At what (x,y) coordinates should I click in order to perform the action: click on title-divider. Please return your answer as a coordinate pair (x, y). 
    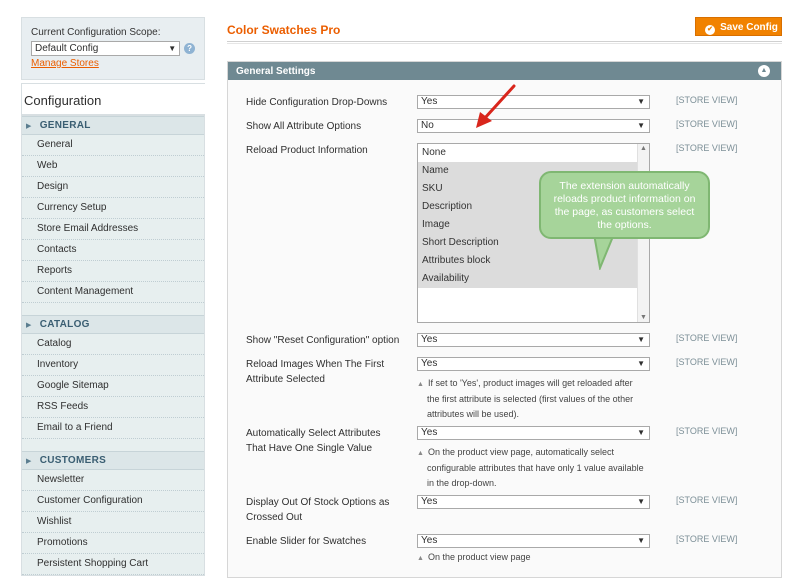
    Looking at the image, I should click on (504, 42).